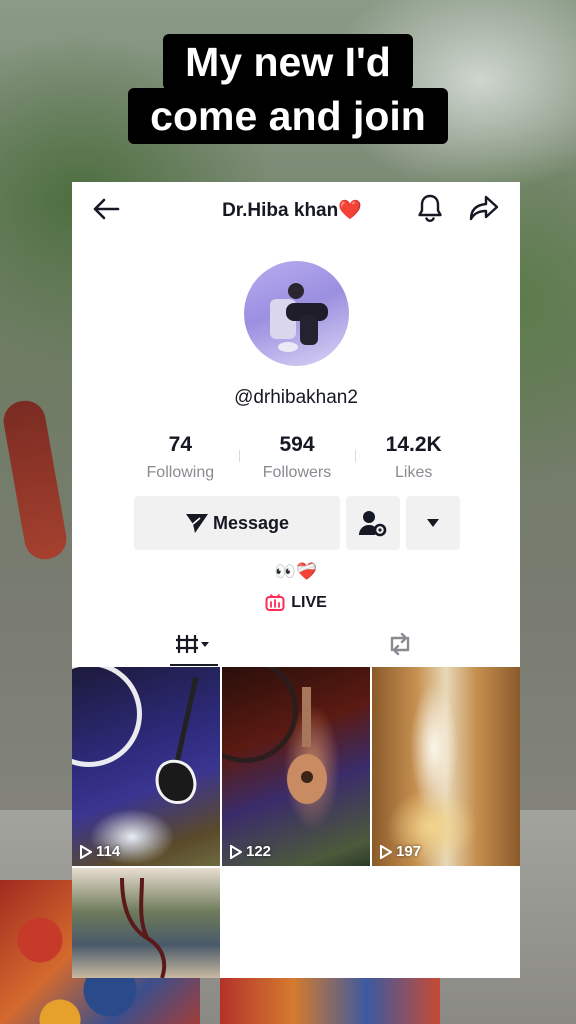 This screenshot has width=576, height=1024. I want to click on follow-settings-button, so click(373, 523).